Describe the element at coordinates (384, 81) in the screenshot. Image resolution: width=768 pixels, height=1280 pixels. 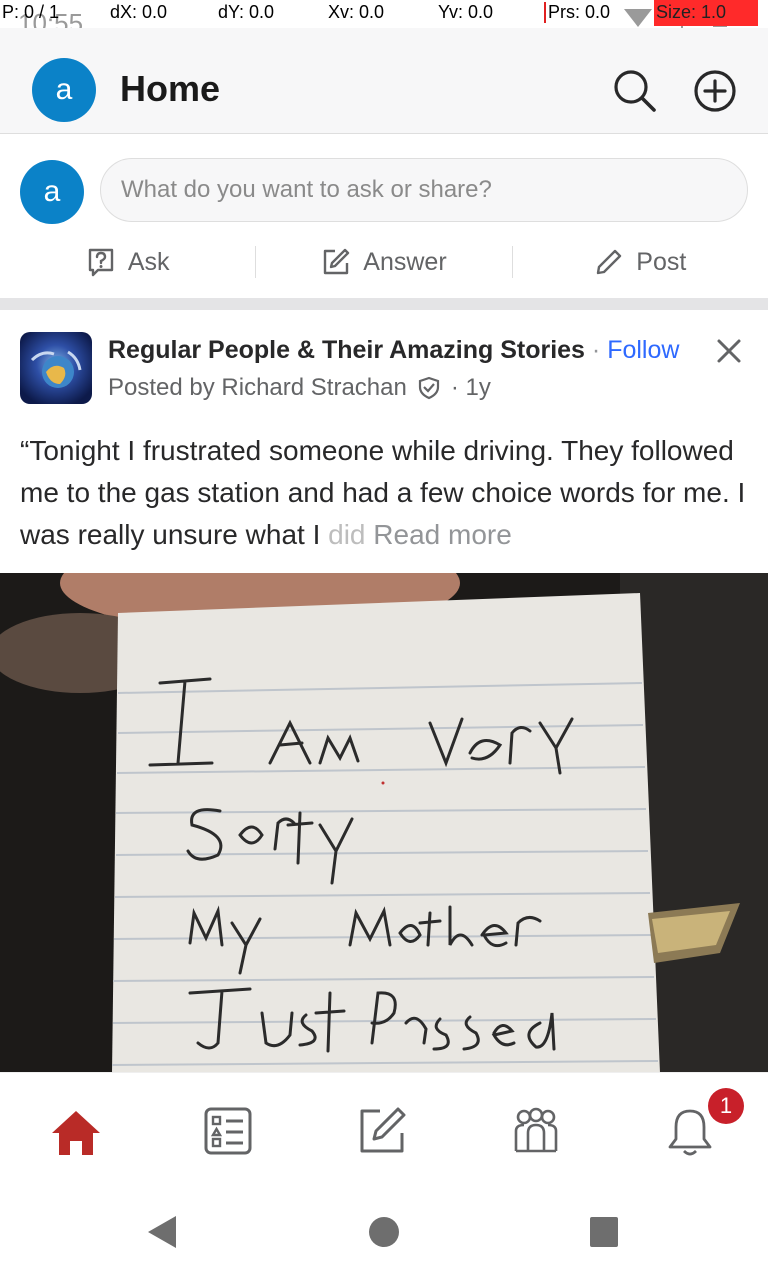
I see `app-header: a Home` at that location.